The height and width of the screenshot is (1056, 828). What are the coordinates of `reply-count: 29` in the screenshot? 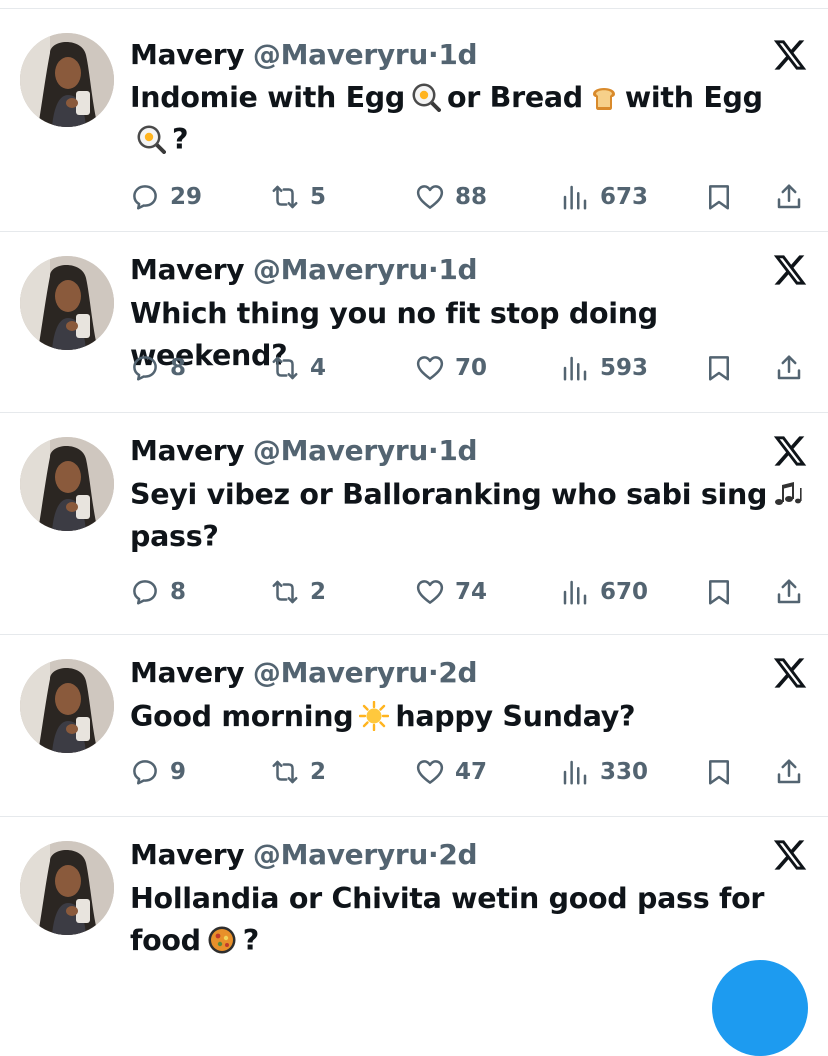 It's located at (186, 197).